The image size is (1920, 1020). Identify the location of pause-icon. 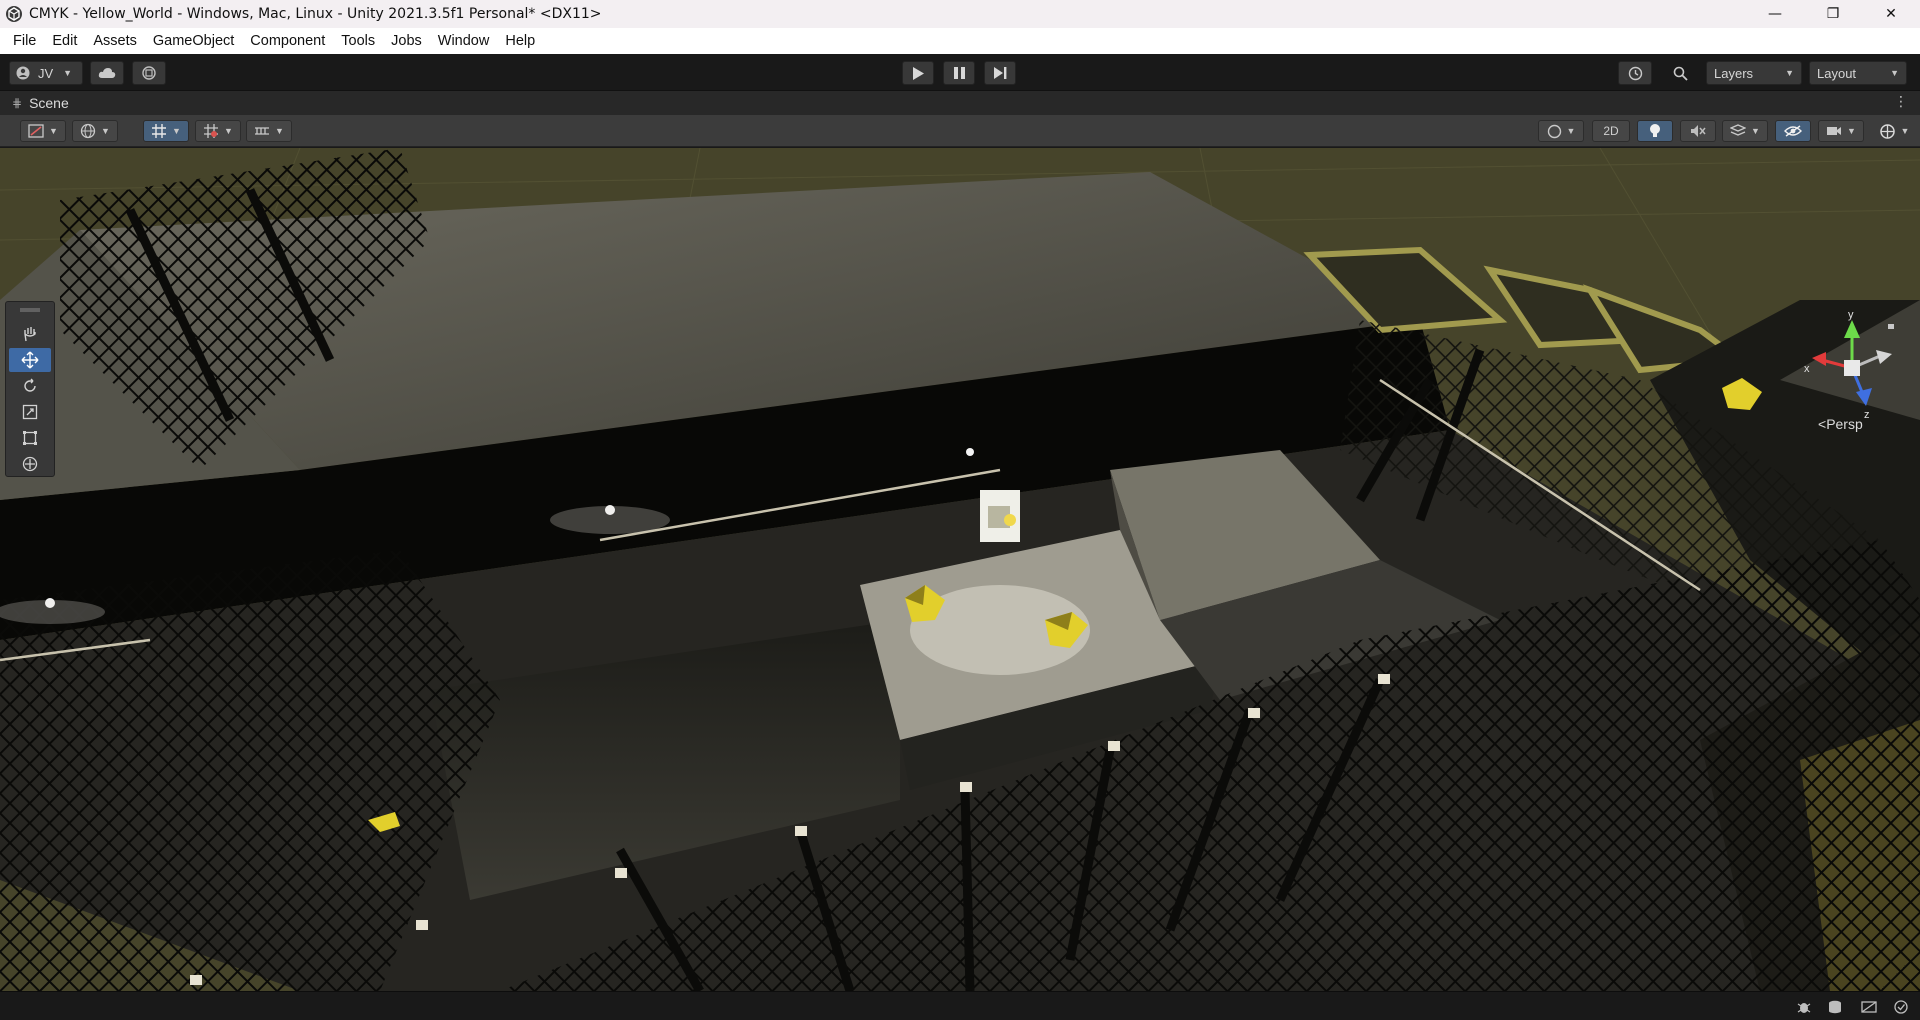
(959, 73).